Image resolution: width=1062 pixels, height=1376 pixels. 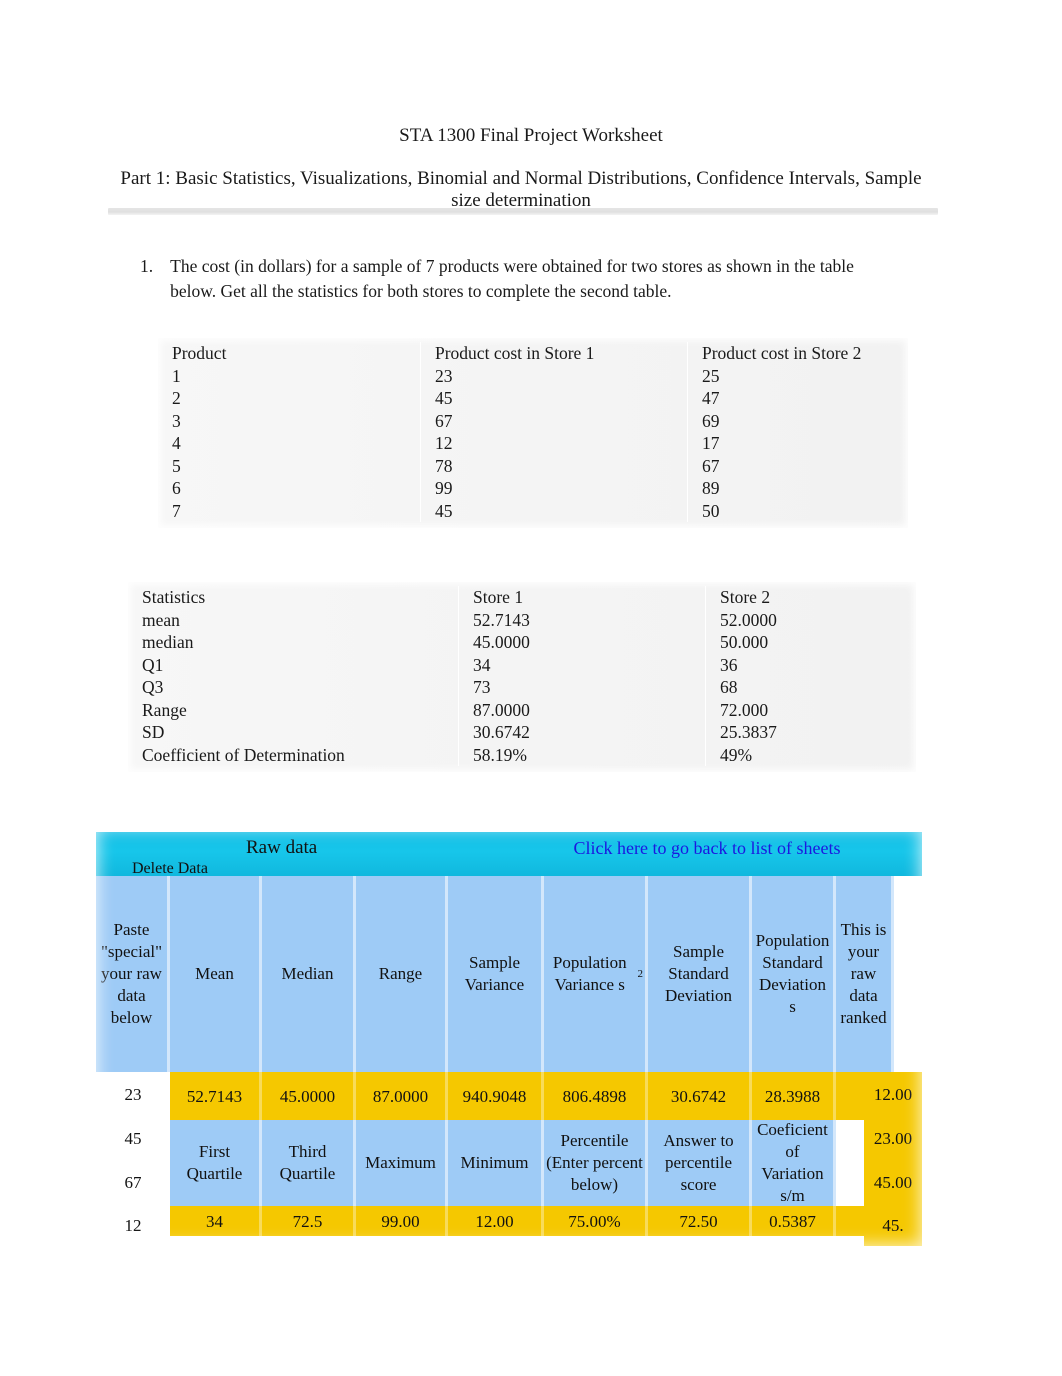 I want to click on cell-minimum-value: 12.00, so click(x=496, y=1221).